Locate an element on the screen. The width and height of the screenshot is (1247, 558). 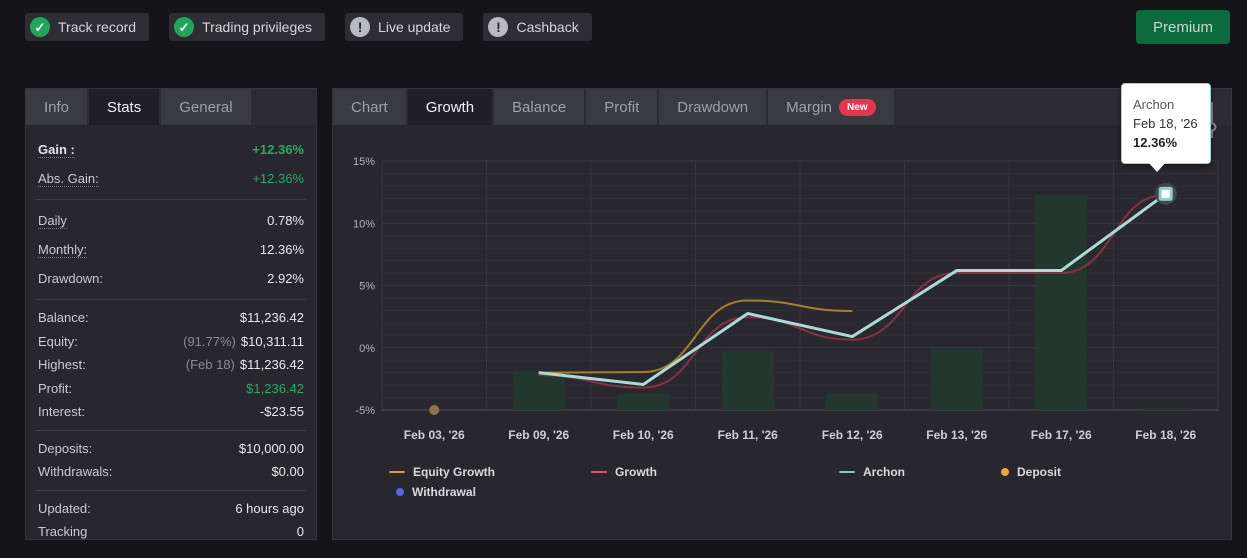
stat-label: Equity: is located at coordinates (58, 341).